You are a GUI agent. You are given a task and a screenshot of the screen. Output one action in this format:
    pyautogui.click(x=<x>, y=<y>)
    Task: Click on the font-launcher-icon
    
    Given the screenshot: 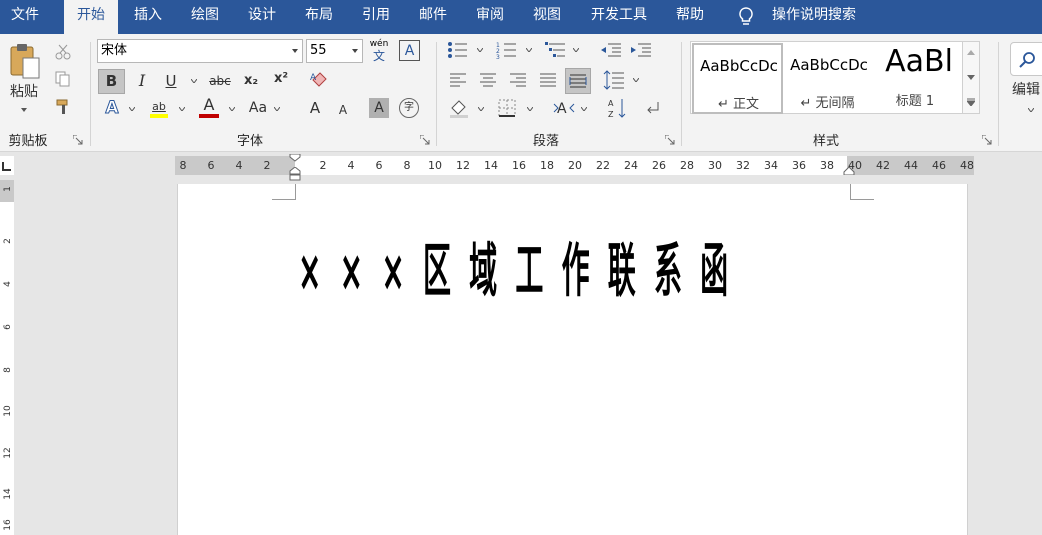 What is the action you would take?
    pyautogui.click(x=425, y=140)
    